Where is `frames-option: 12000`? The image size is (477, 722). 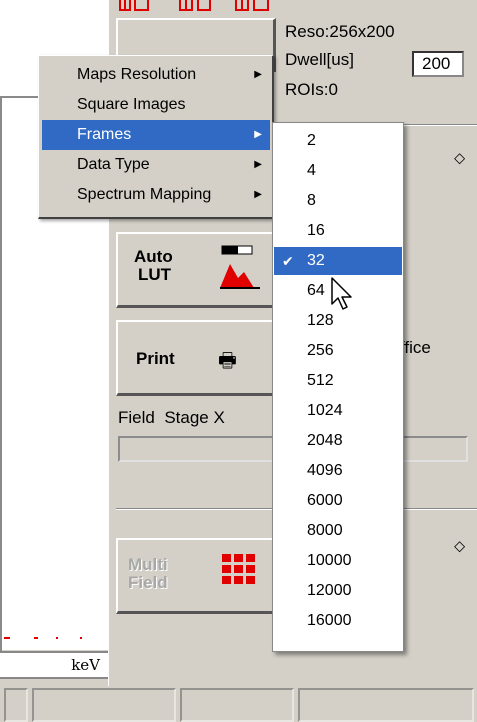 frames-option: 12000 is located at coordinates (338, 591).